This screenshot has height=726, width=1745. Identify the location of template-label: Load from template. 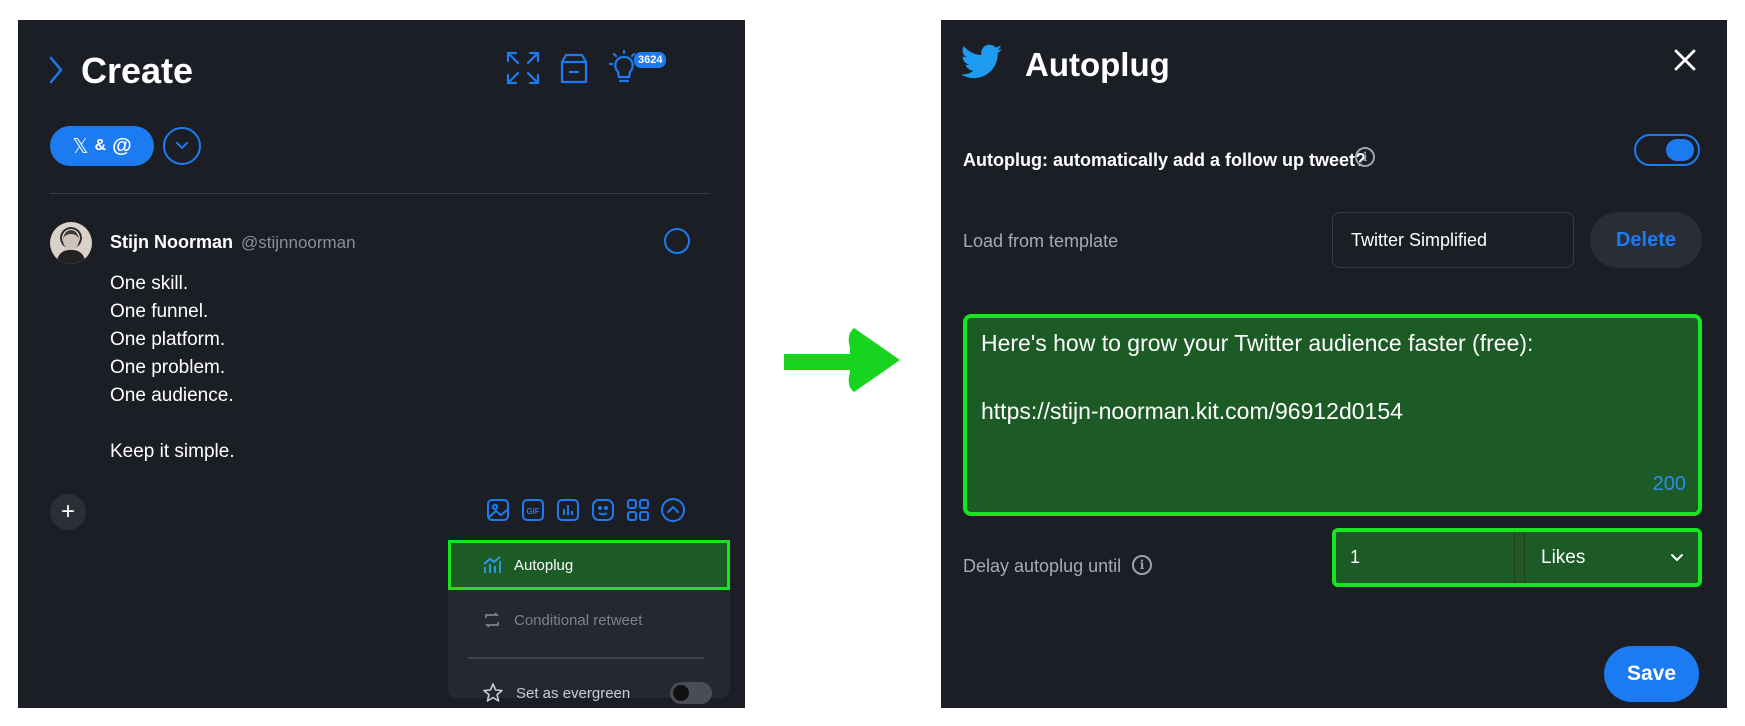
(1041, 241).